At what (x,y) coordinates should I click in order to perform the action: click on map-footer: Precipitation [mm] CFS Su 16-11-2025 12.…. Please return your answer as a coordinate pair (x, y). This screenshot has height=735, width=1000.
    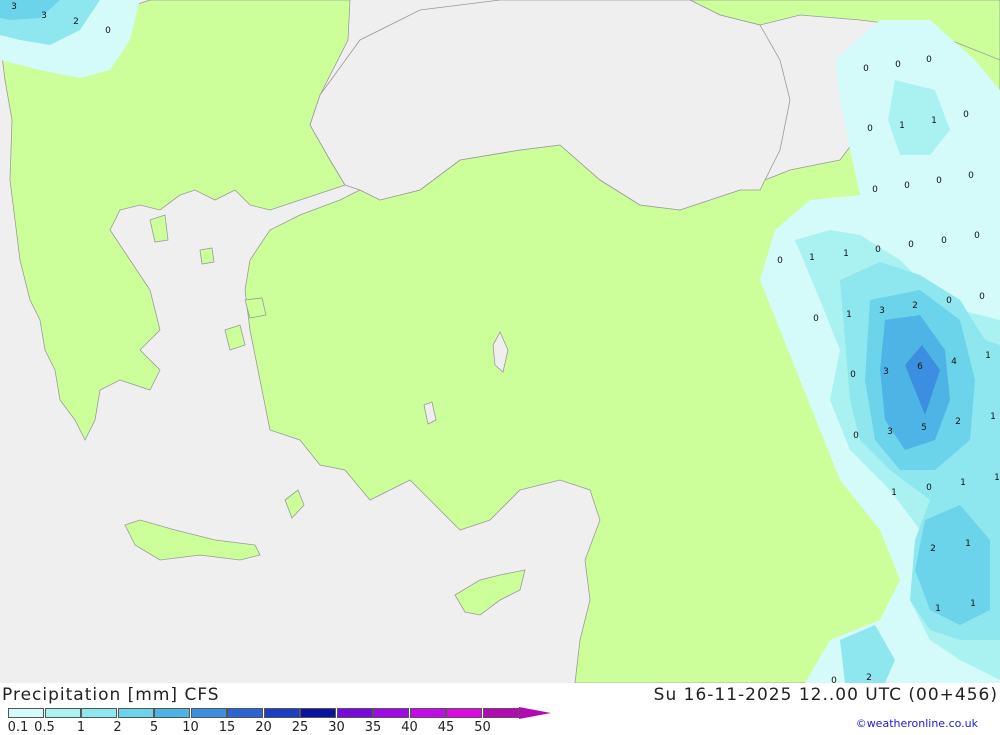
    Looking at the image, I should click on (500, 709).